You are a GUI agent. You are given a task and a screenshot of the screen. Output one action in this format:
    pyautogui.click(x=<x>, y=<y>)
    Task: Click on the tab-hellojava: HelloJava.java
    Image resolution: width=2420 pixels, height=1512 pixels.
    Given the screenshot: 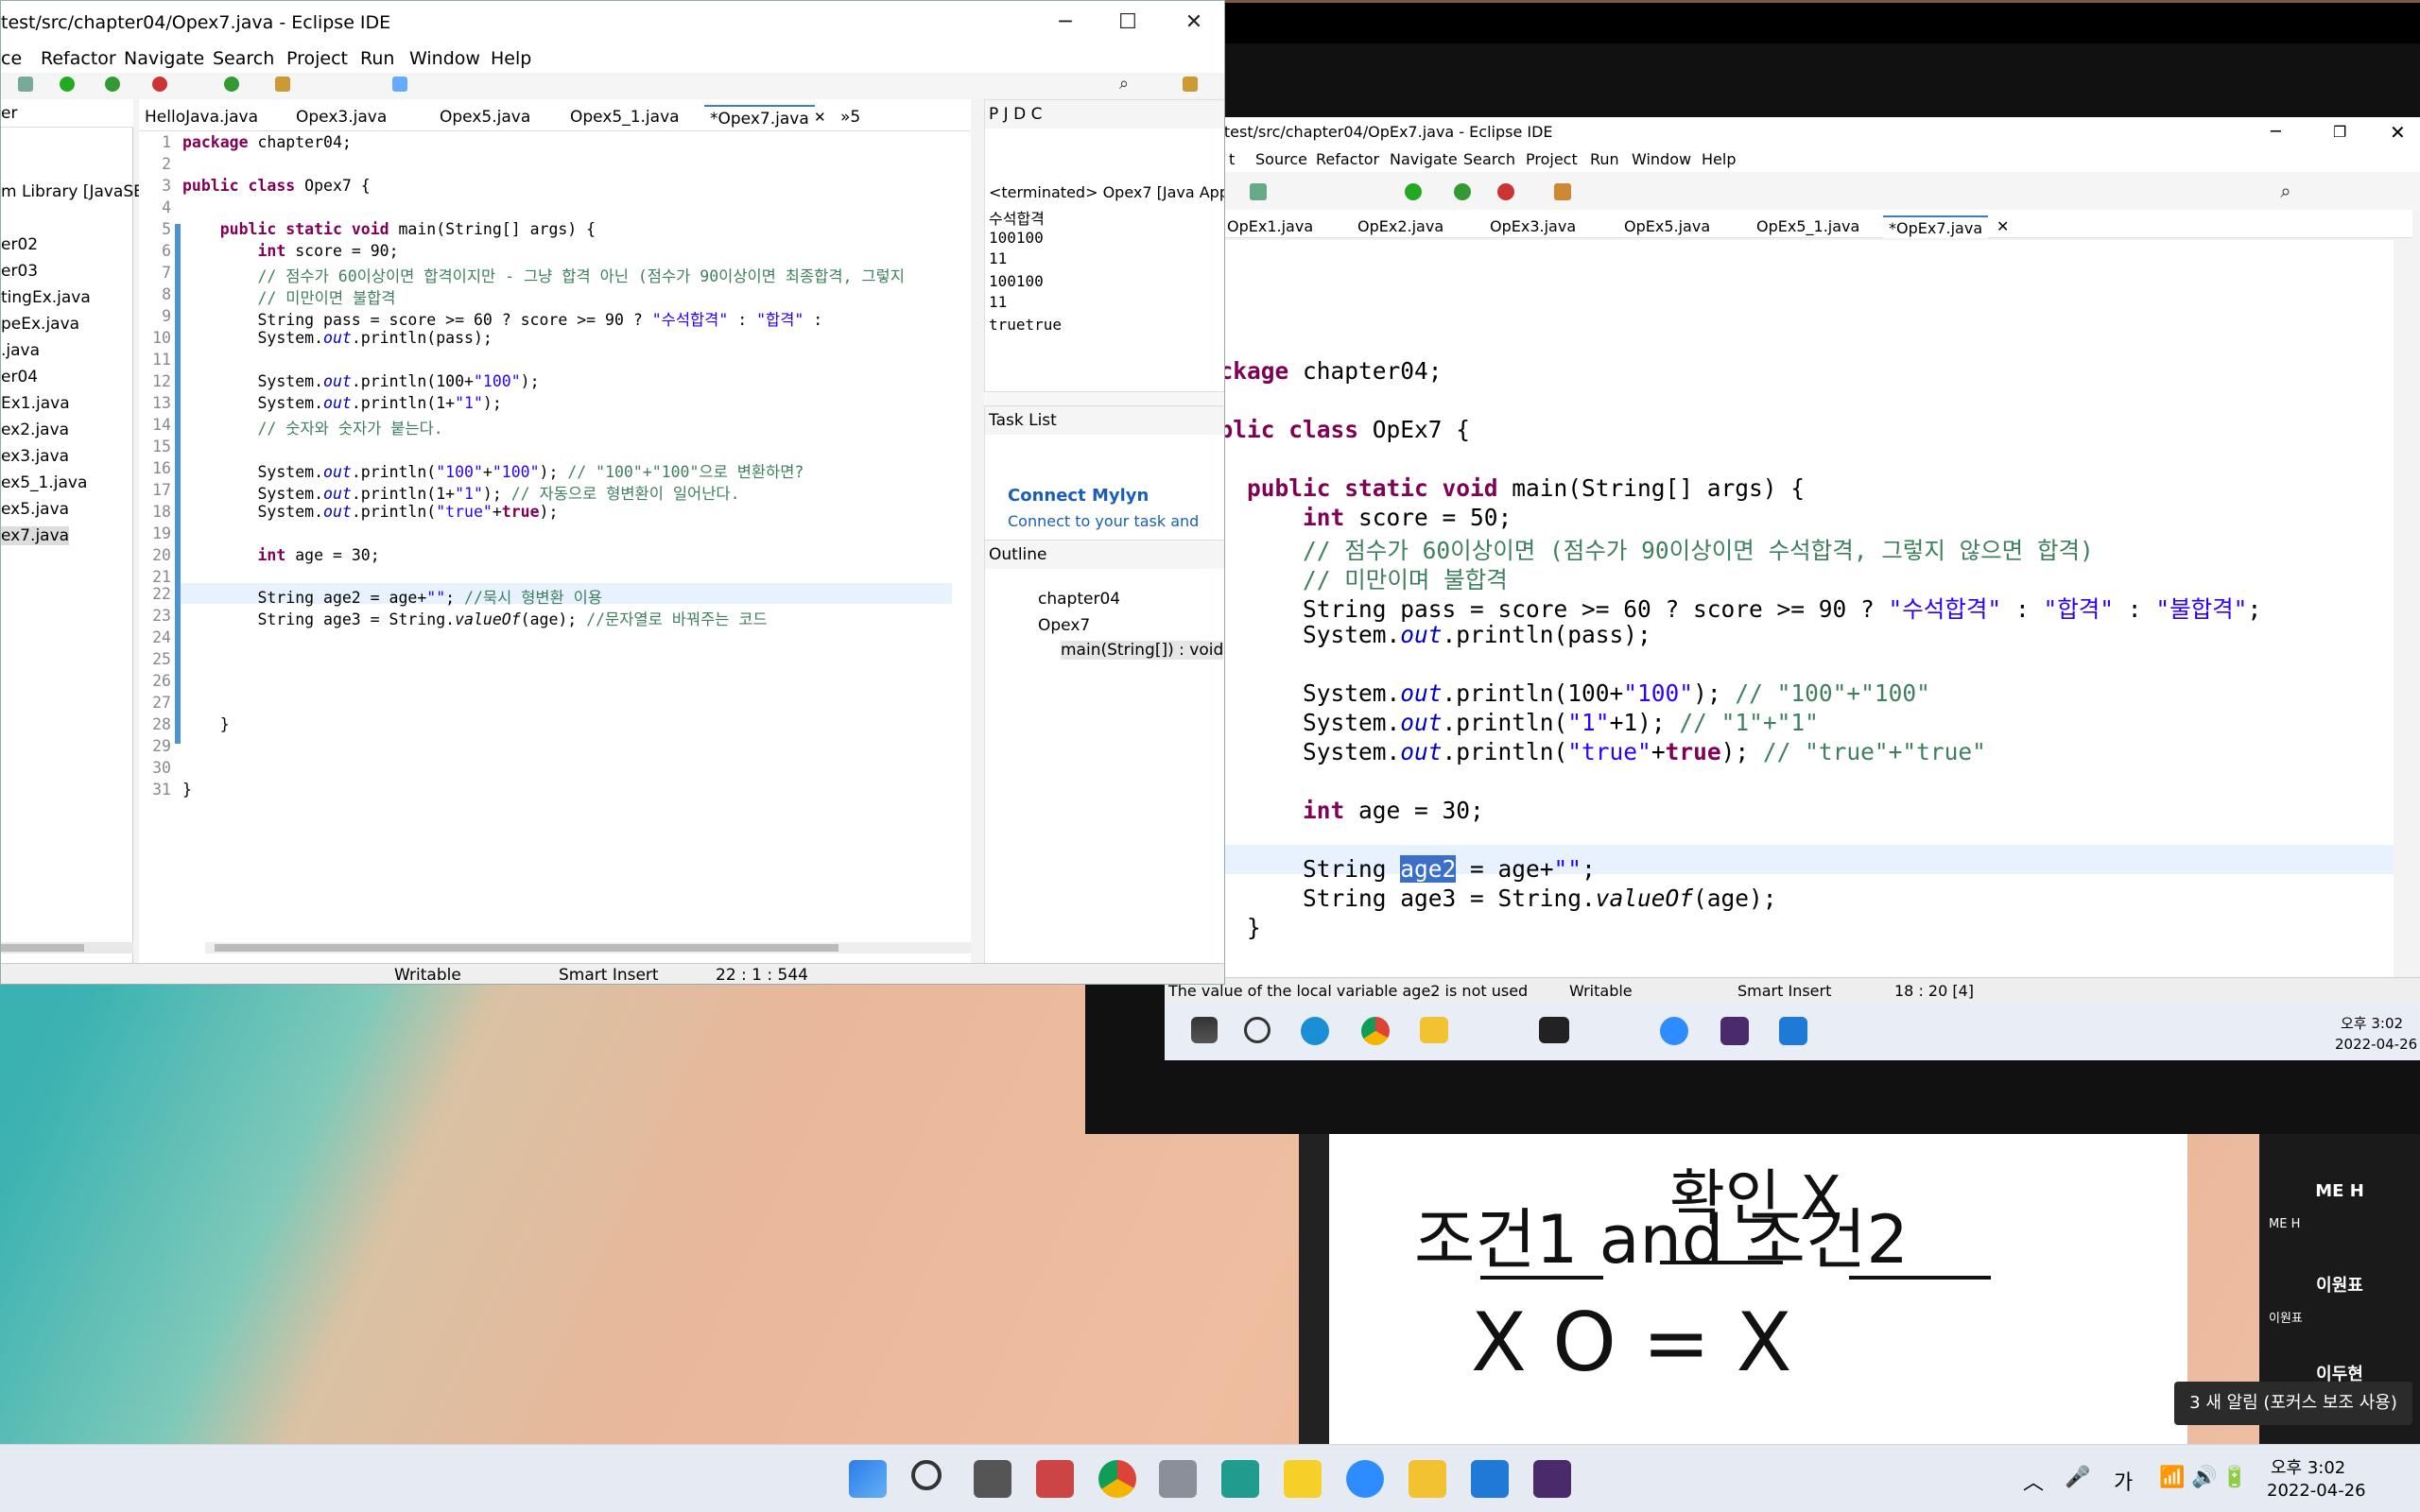 What is the action you would take?
    pyautogui.click(x=201, y=117)
    